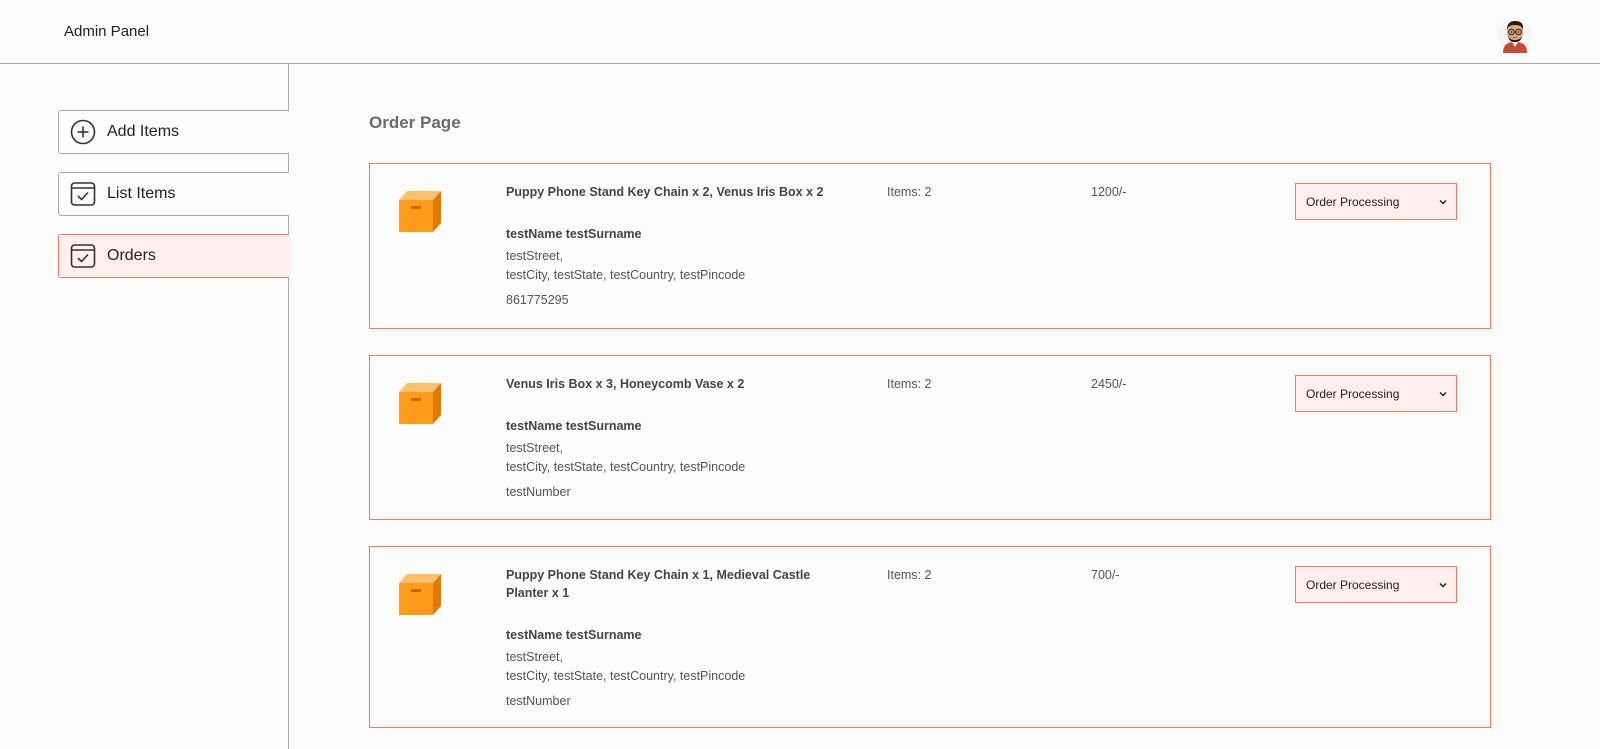  What do you see at coordinates (415, 122) in the screenshot?
I see `page-title: Order Page` at bounding box center [415, 122].